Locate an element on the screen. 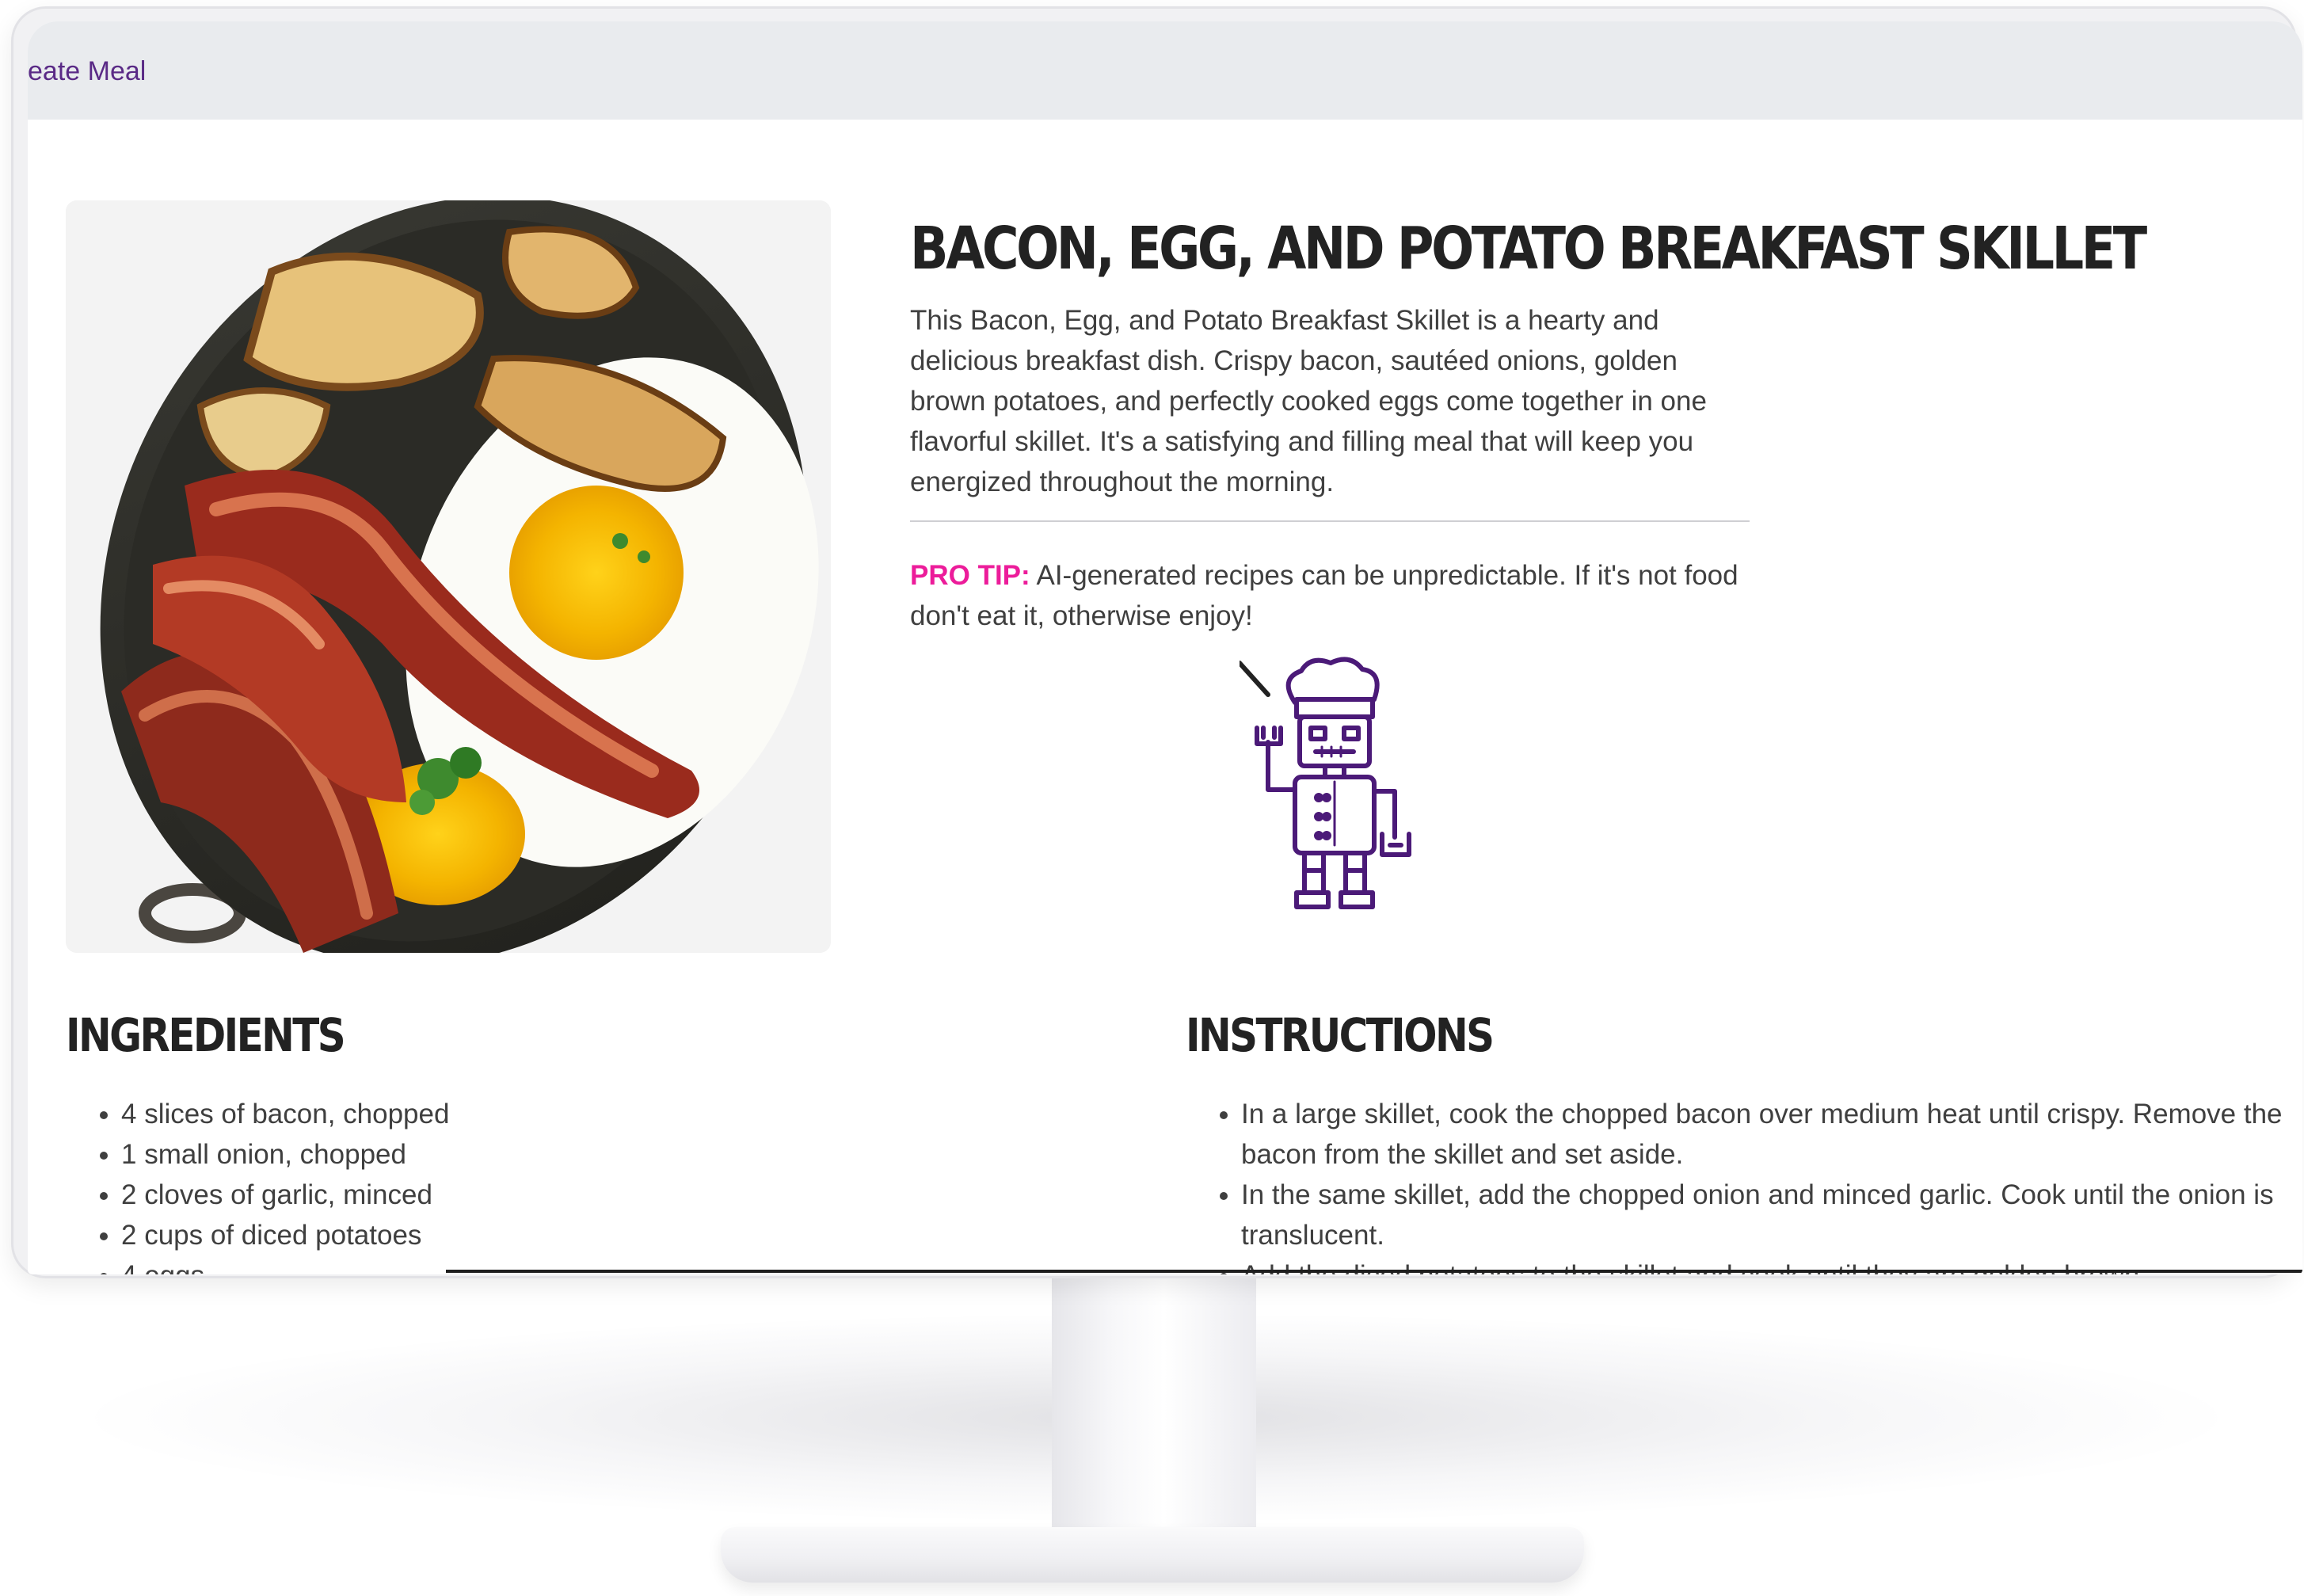 This screenshot has width=2304, height=1596. ingredient-item: 2 cups of diced potatoes is located at coordinates (596, 1235).